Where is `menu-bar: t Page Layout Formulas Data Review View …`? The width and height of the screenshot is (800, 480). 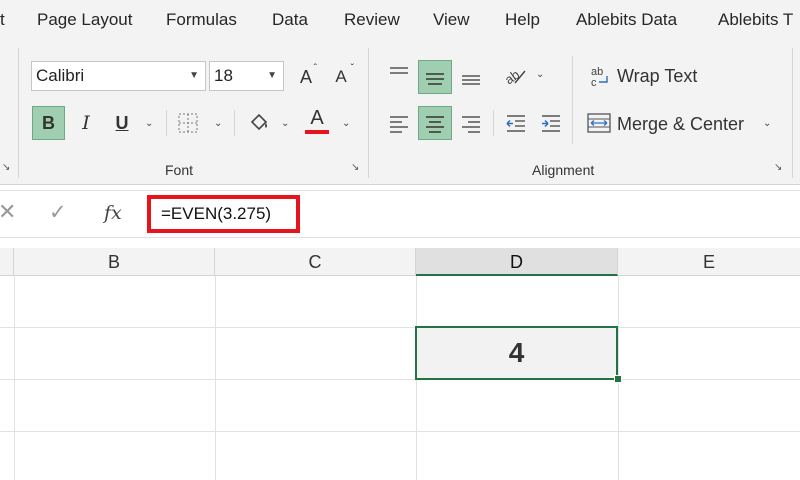
menu-bar: t Page Layout Formulas Data Review View … is located at coordinates (400, 21).